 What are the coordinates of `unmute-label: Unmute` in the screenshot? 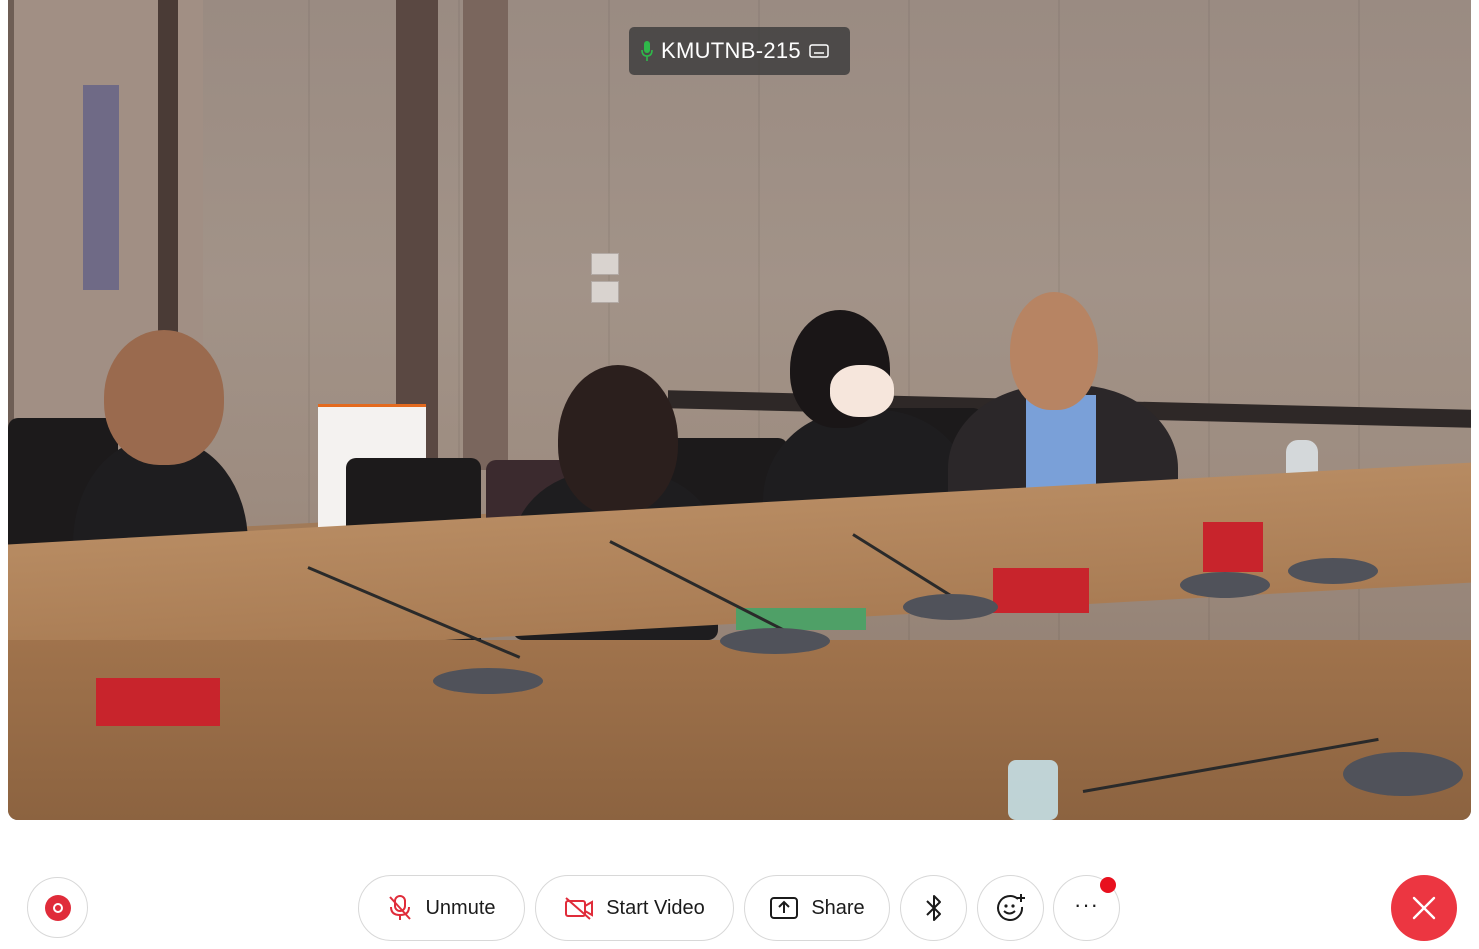 It's located at (460, 907).